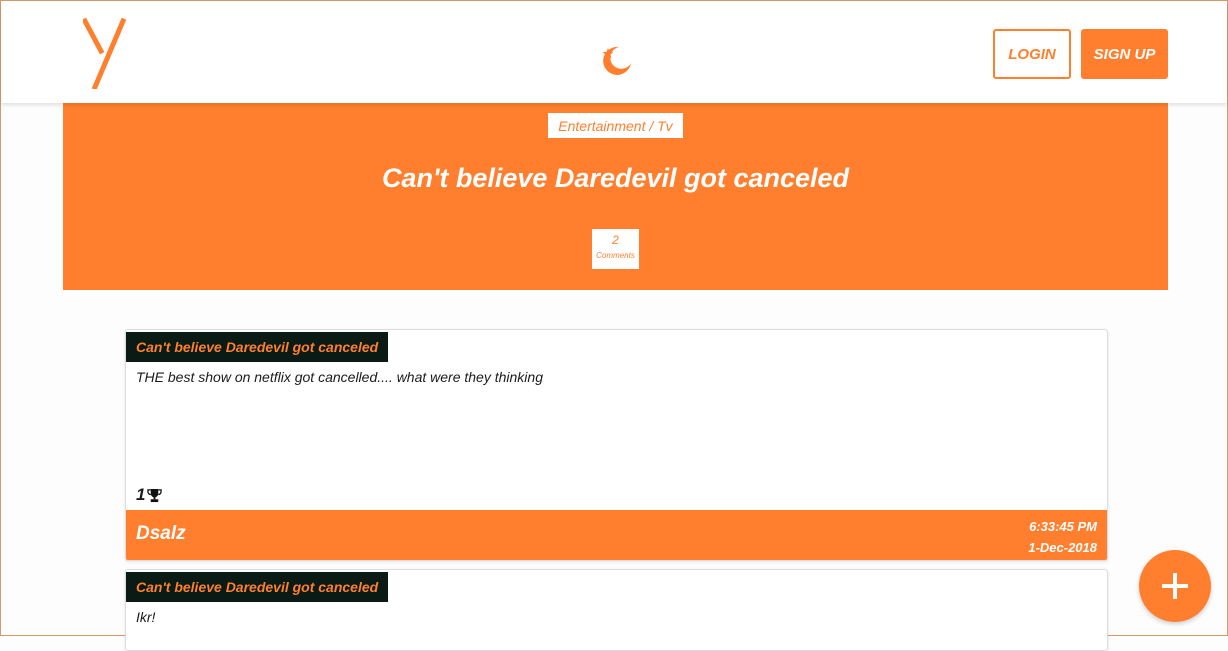 This screenshot has height=651, width=1228. I want to click on page-title: Can't believe Daredevil got canceled, so click(615, 178).